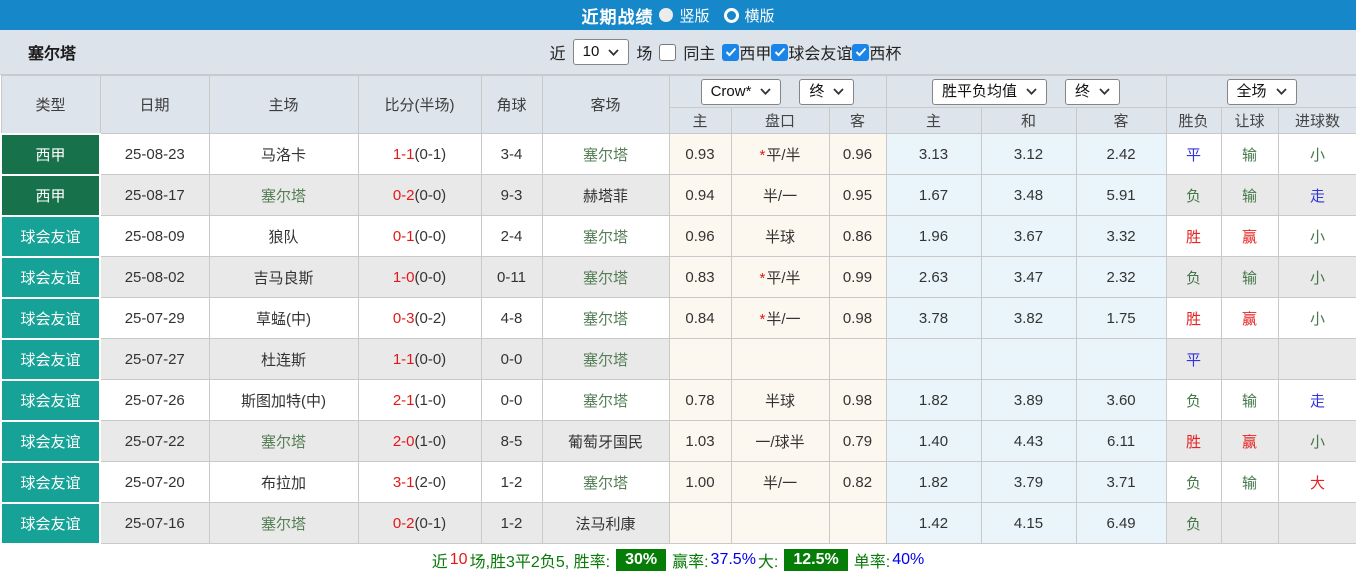 The height and width of the screenshot is (574, 1356). I want to click on same-home-checkbox, so click(668, 52).